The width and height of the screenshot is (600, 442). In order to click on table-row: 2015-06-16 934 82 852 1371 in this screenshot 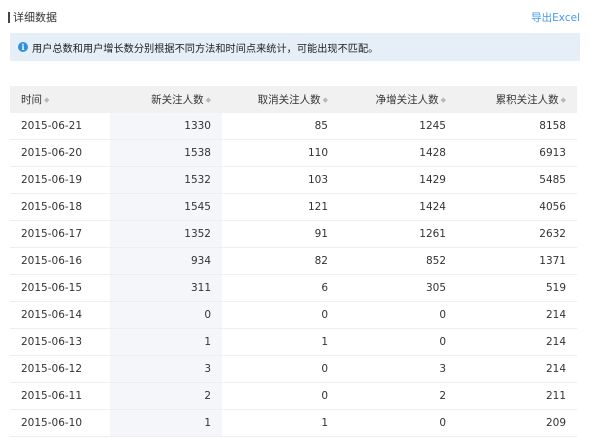, I will do `click(293, 261)`.